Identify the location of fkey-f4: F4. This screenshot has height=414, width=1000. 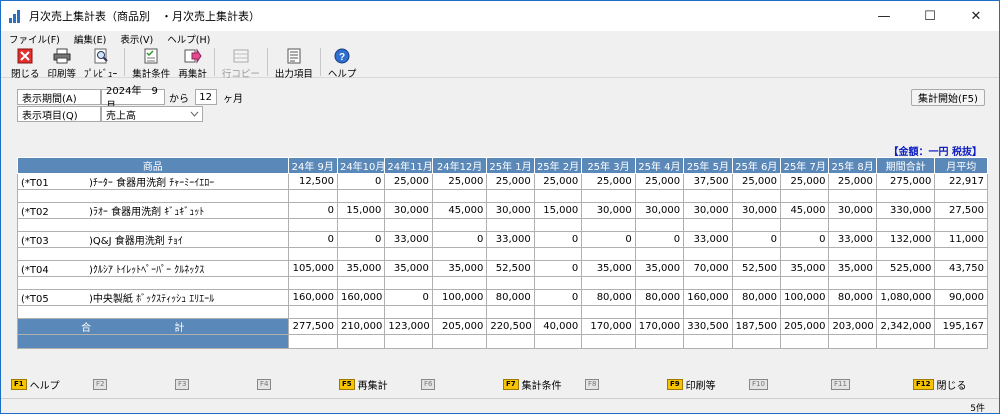
(265, 384).